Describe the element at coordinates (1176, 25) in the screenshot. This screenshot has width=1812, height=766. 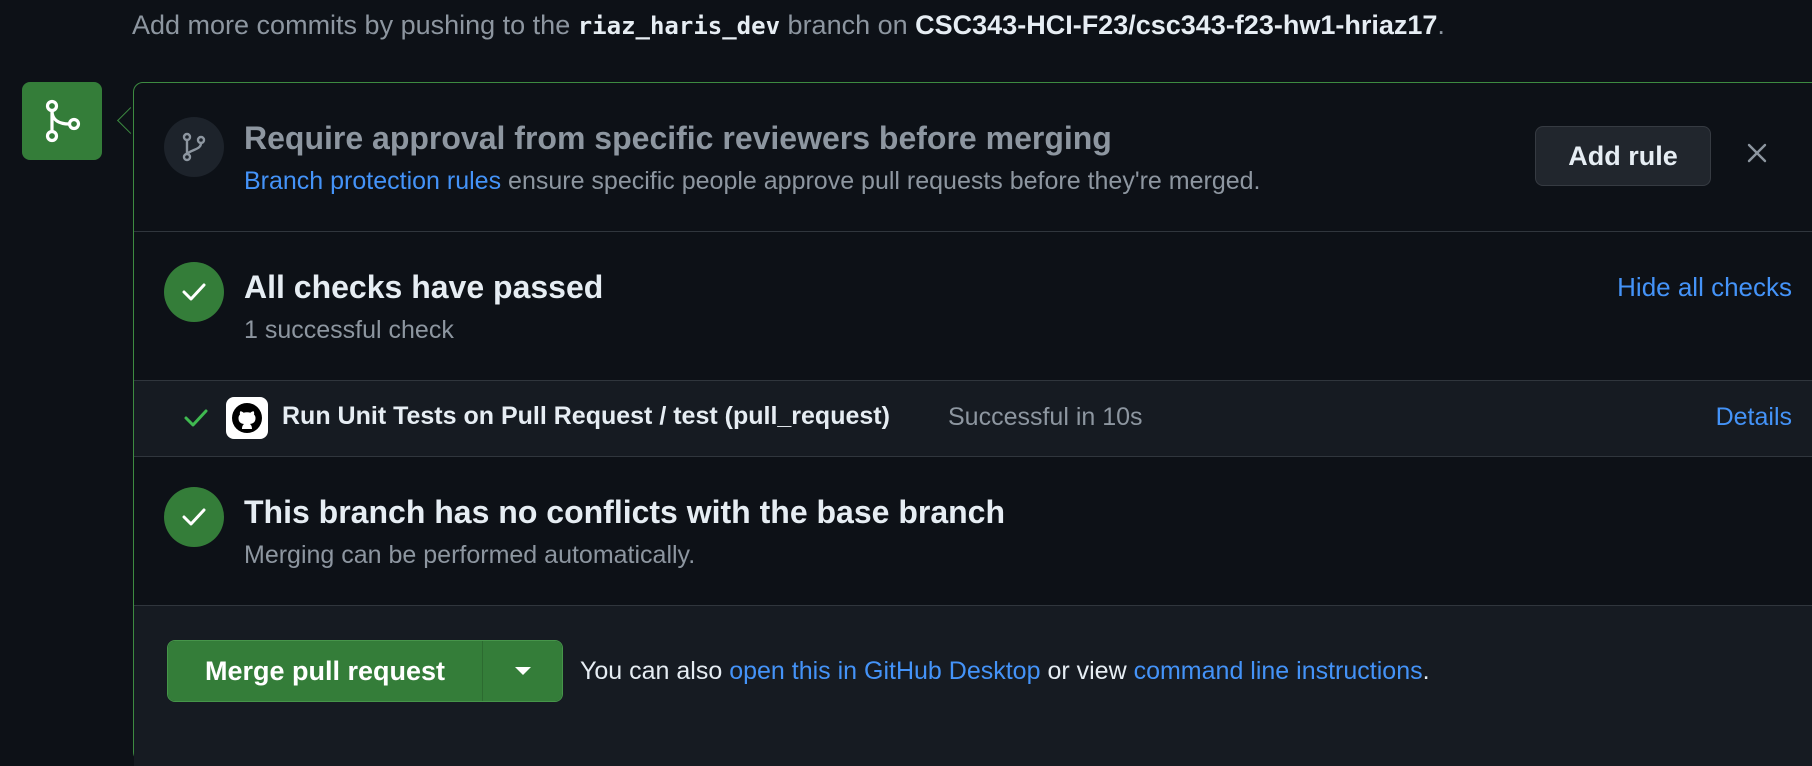
I see `repo-name: CSC343-HCI-F23/csc343-f23-hw1-hriaz17` at that location.